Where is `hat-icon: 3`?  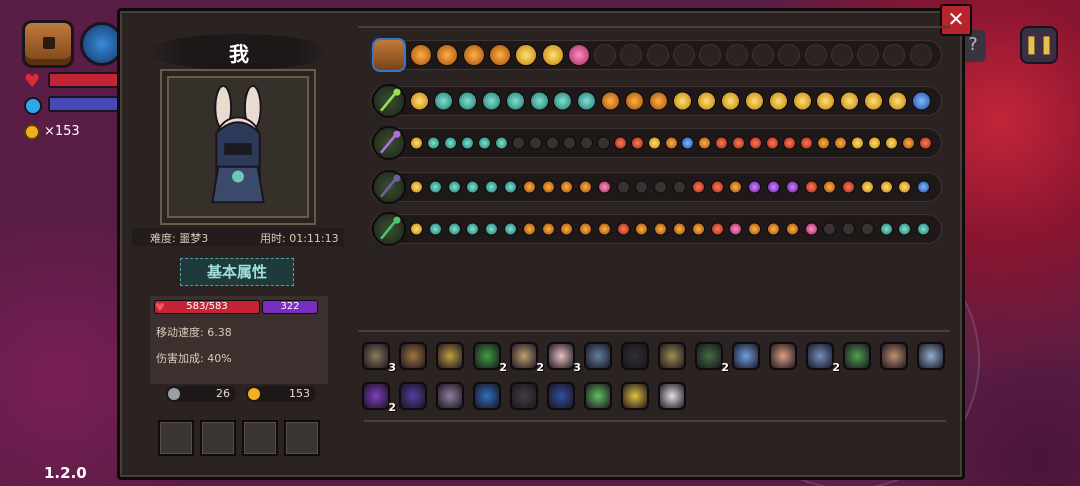 hat-icon: 3 is located at coordinates (379, 358).